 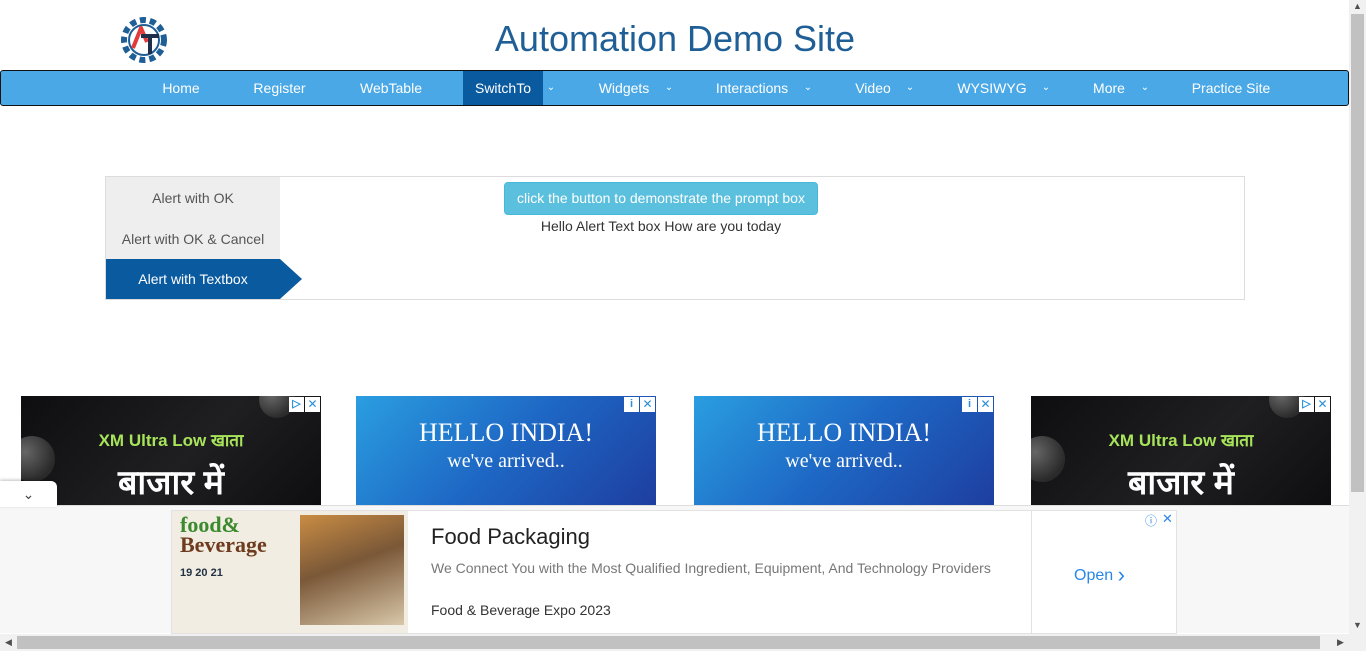 What do you see at coordinates (992, 88) in the screenshot?
I see `nav-wysiwyg: WYSIWYG` at bounding box center [992, 88].